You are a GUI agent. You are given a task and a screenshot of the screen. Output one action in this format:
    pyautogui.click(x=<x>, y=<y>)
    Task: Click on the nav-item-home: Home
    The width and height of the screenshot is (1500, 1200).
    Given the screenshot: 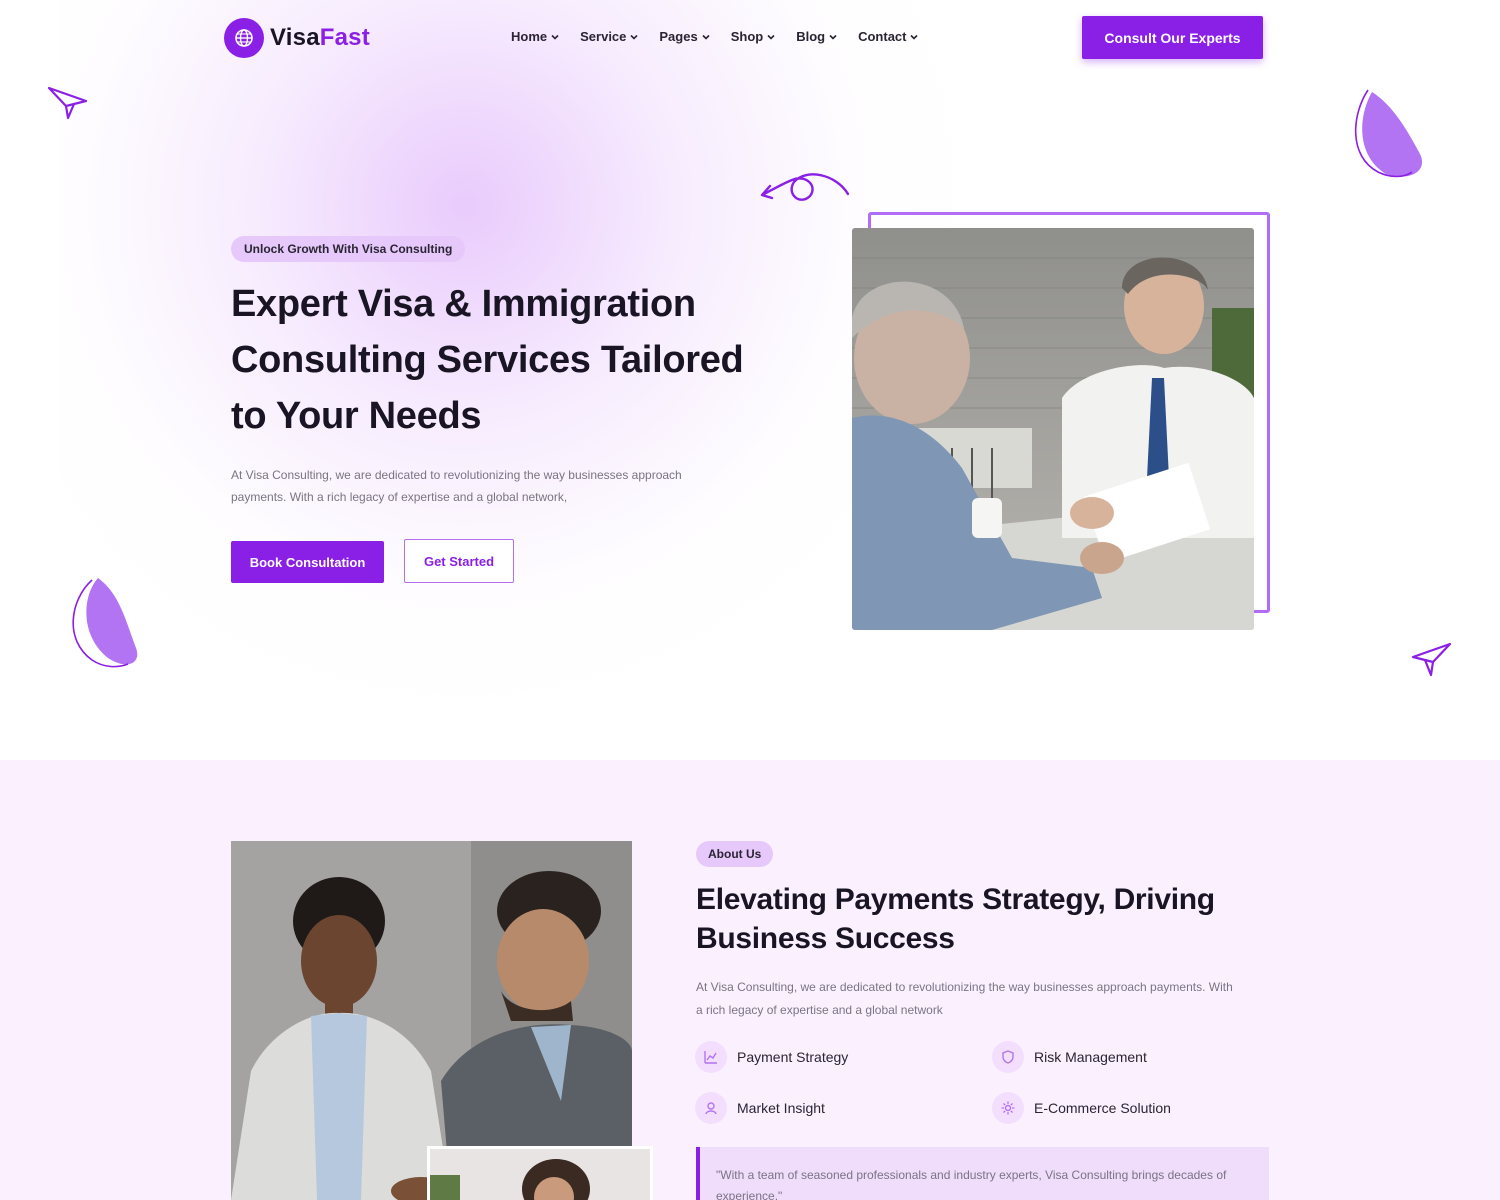 What is the action you would take?
    pyautogui.click(x=535, y=36)
    